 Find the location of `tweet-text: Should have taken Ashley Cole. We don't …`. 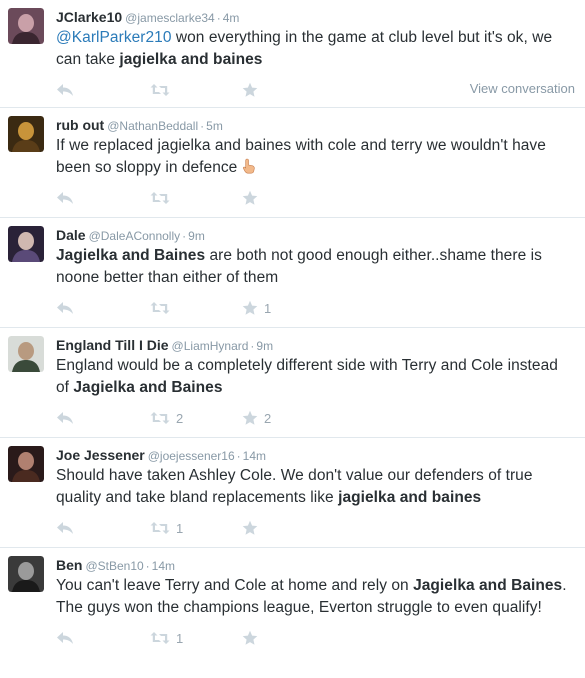

tweet-text: Should have taken Ashley Cole. We don't … is located at coordinates (315, 487).